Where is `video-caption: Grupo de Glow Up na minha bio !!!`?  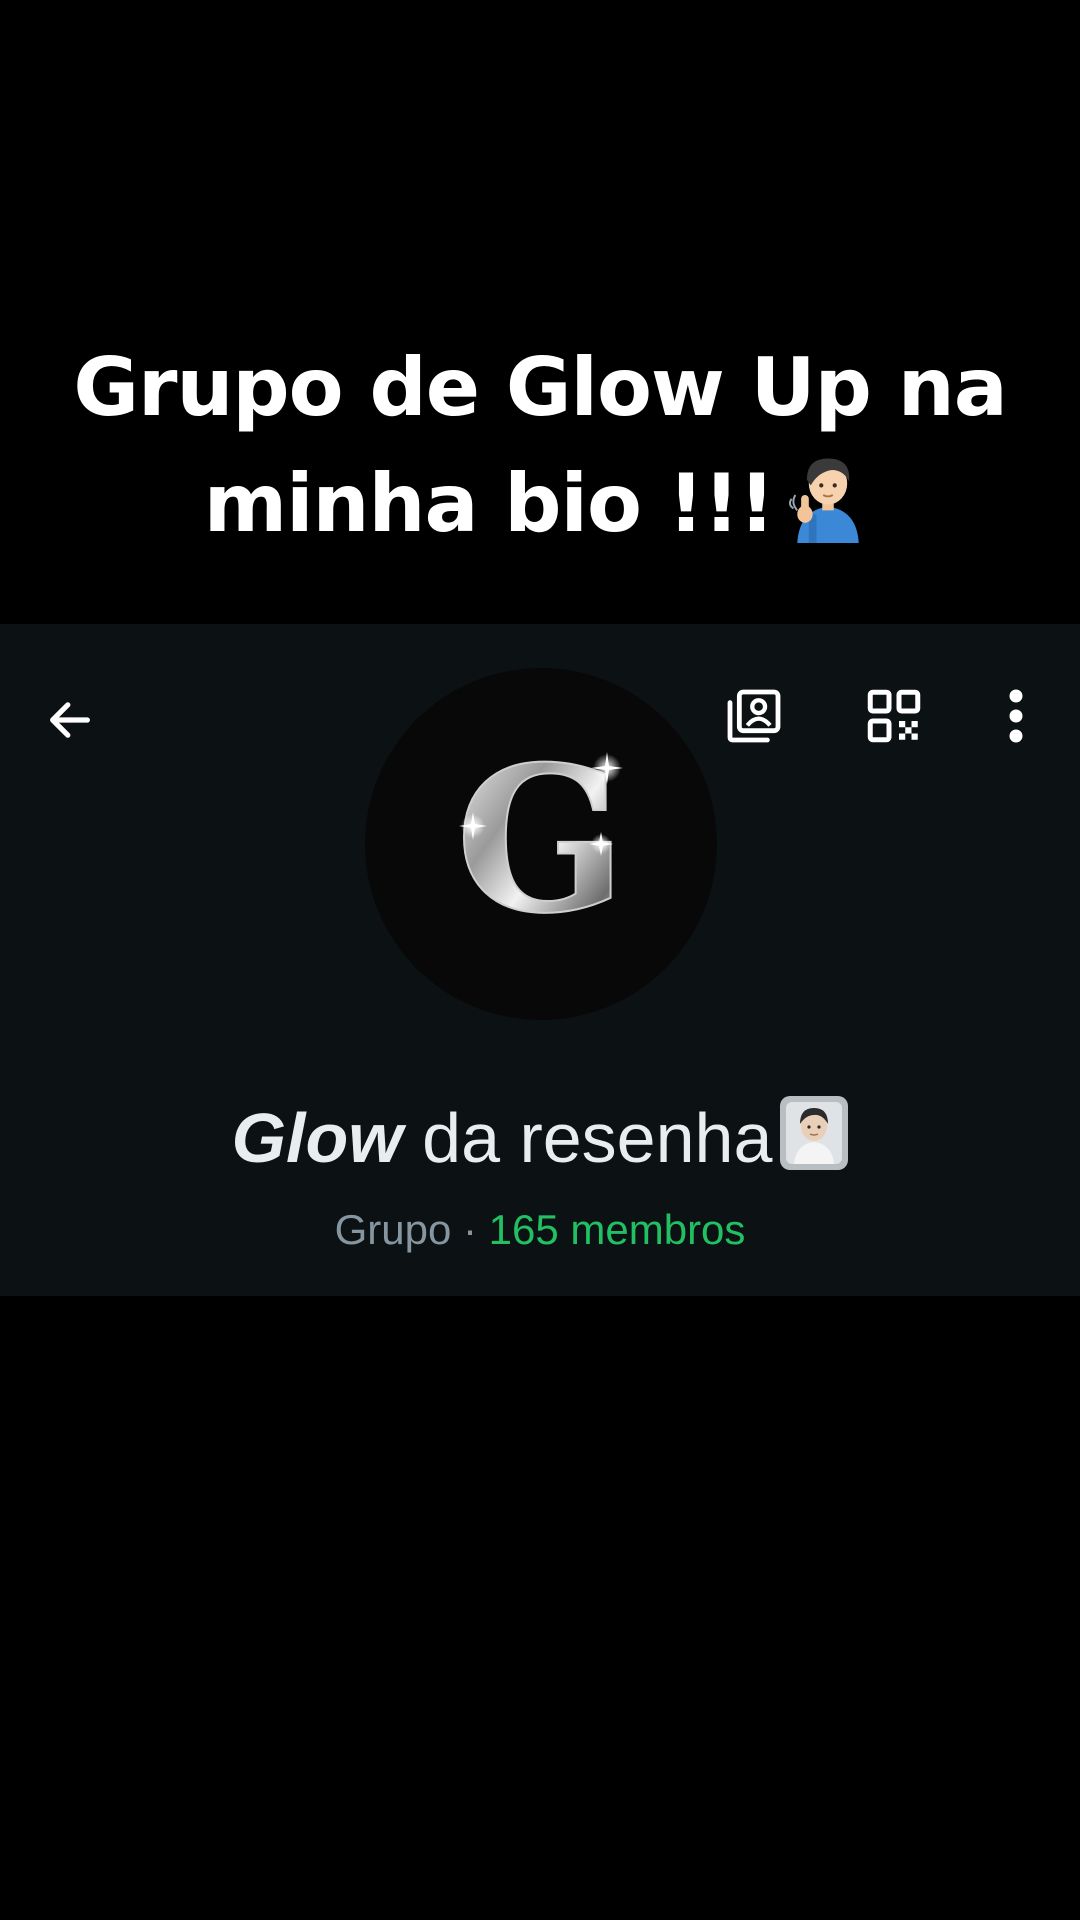
video-caption: Grupo de Glow Up na minha bio !!! is located at coordinates (540, 446).